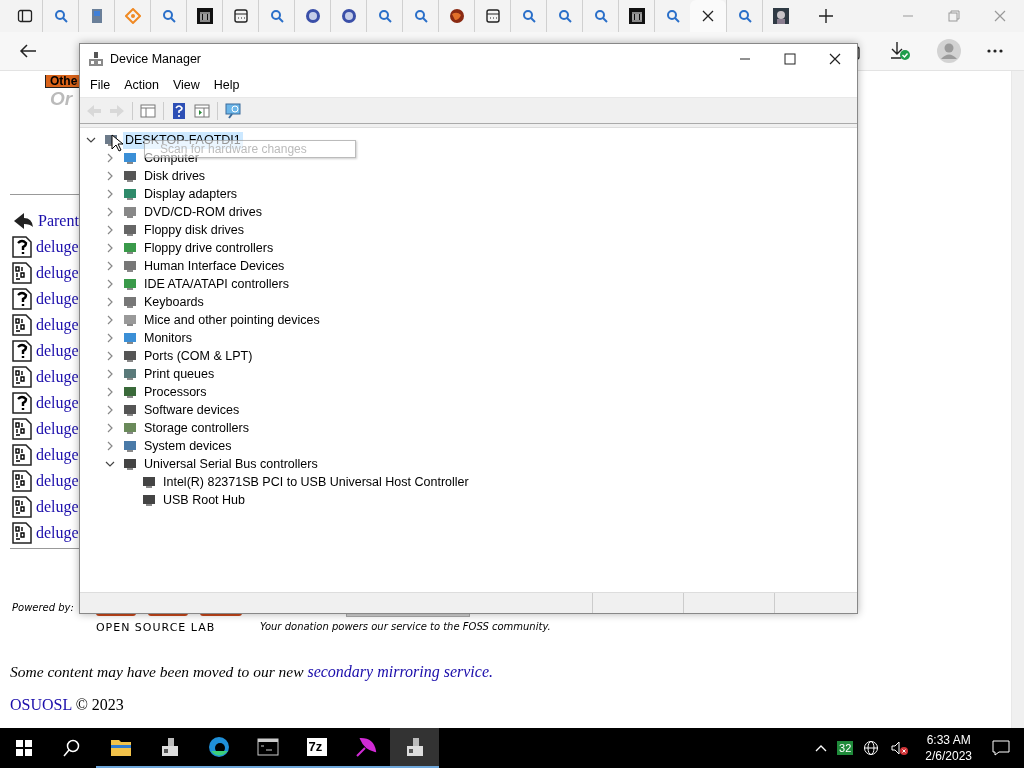  Describe the element at coordinates (826, 16) in the screenshot. I see `new-tab-icon` at that location.